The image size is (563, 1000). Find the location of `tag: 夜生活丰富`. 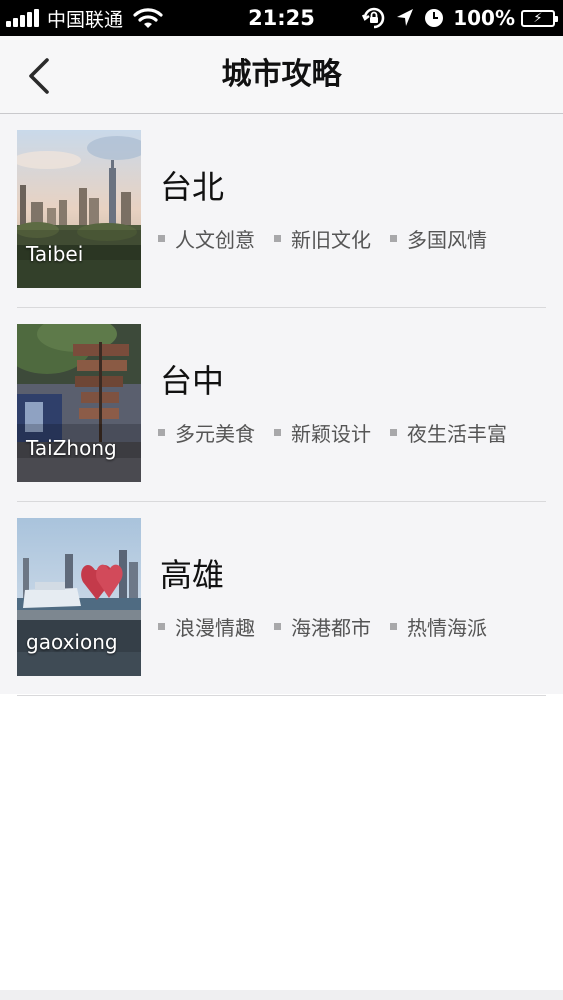

tag: 夜生活丰富 is located at coordinates (448, 432).